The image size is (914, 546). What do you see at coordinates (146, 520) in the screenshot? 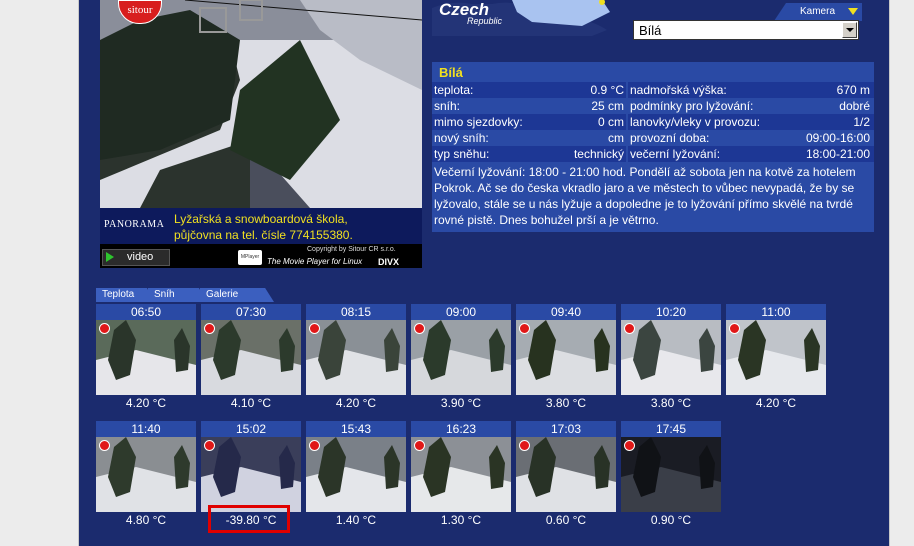
I see `thumbnail-temperature: 4.80 °C` at bounding box center [146, 520].